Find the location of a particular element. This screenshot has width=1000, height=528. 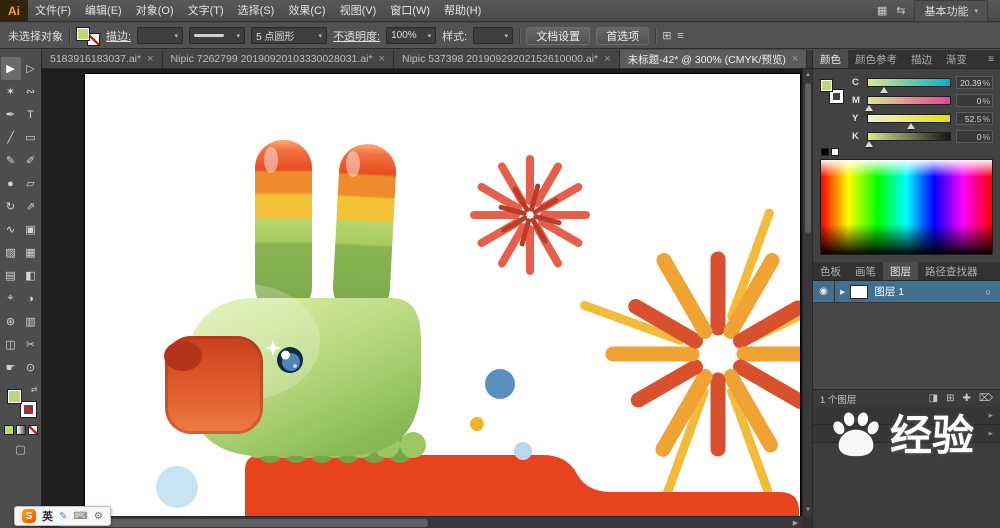

tool-blend: ◑ is located at coordinates (31, 298).